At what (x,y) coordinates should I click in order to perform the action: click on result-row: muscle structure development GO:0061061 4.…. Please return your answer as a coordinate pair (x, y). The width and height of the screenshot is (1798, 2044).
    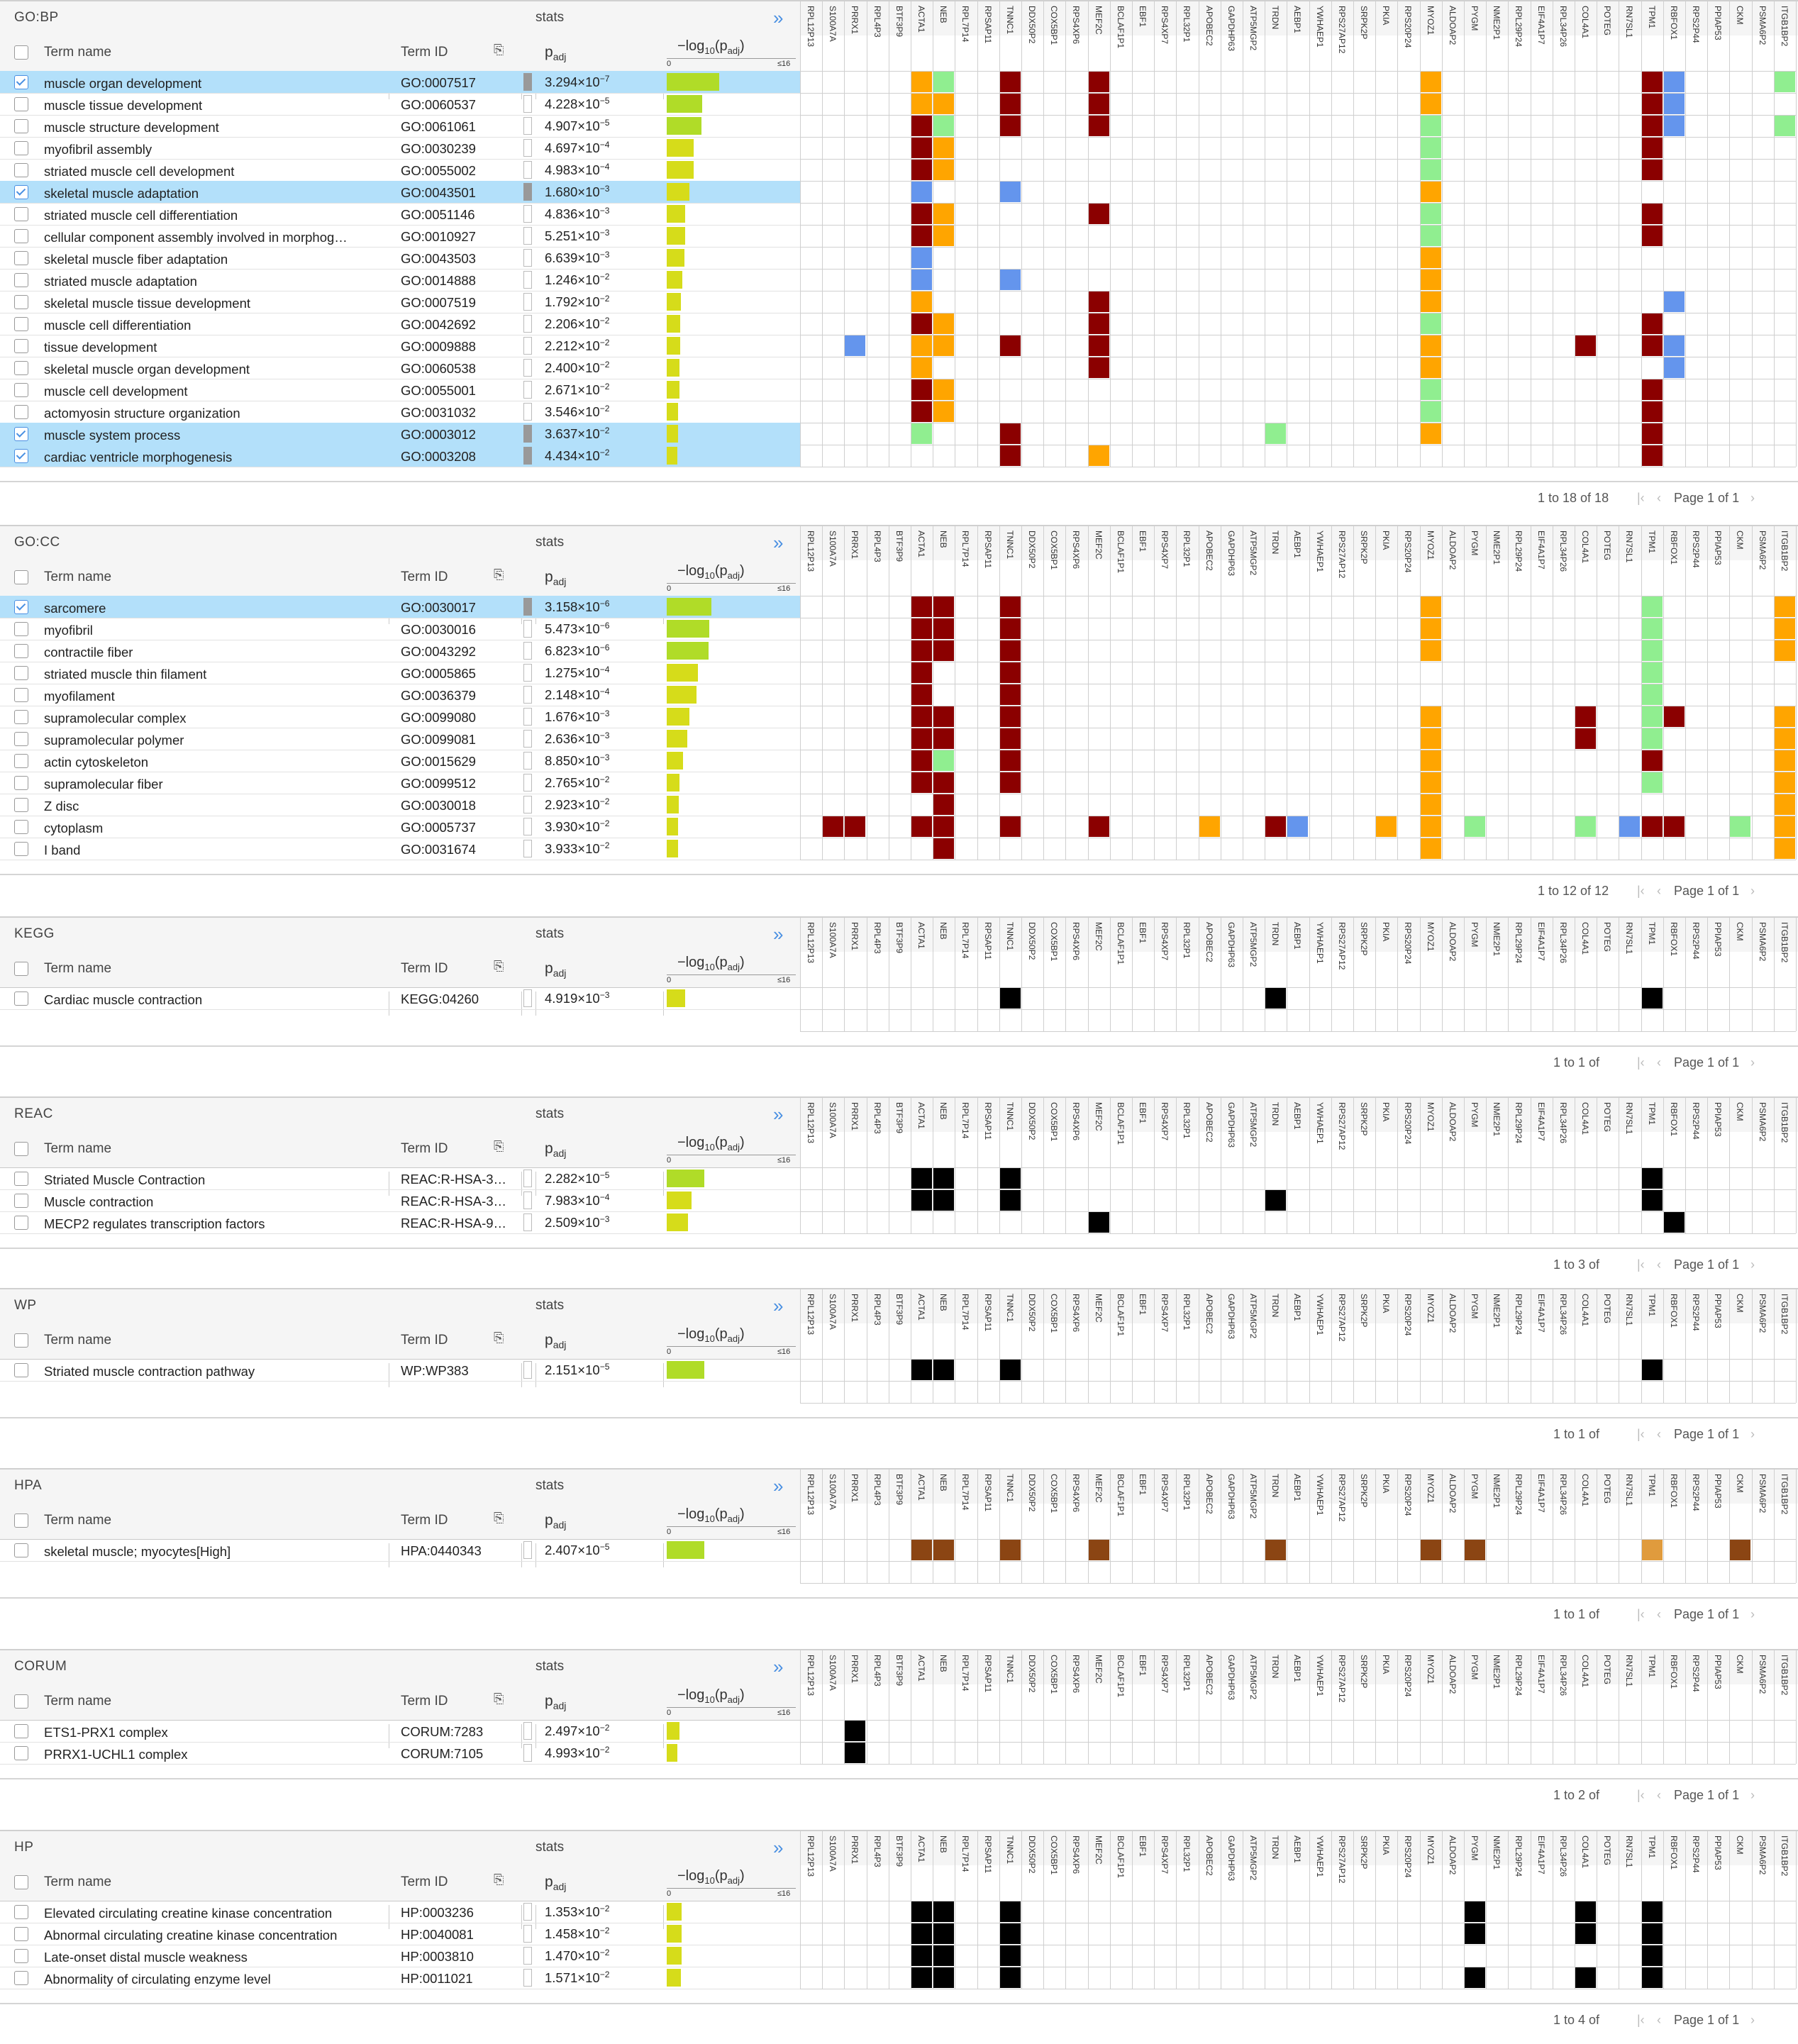
    Looking at the image, I should click on (400, 126).